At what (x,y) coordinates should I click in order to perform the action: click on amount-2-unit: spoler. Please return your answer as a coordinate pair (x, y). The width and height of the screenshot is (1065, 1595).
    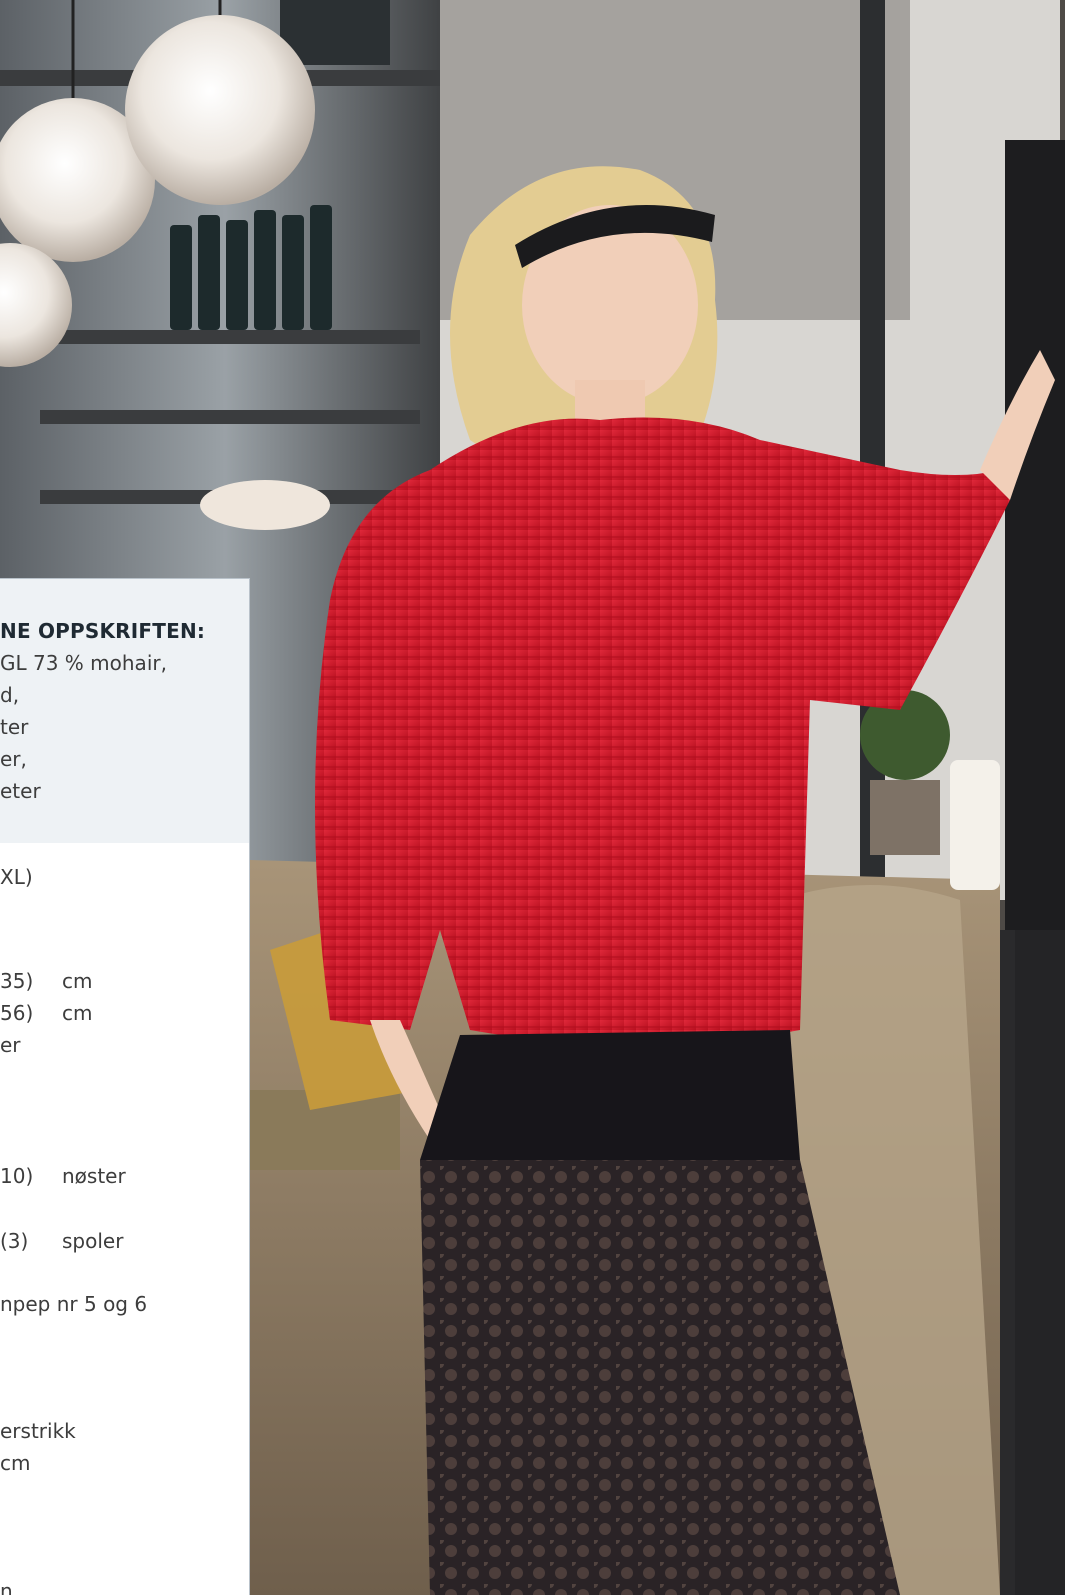
    Looking at the image, I should click on (93, 1241).